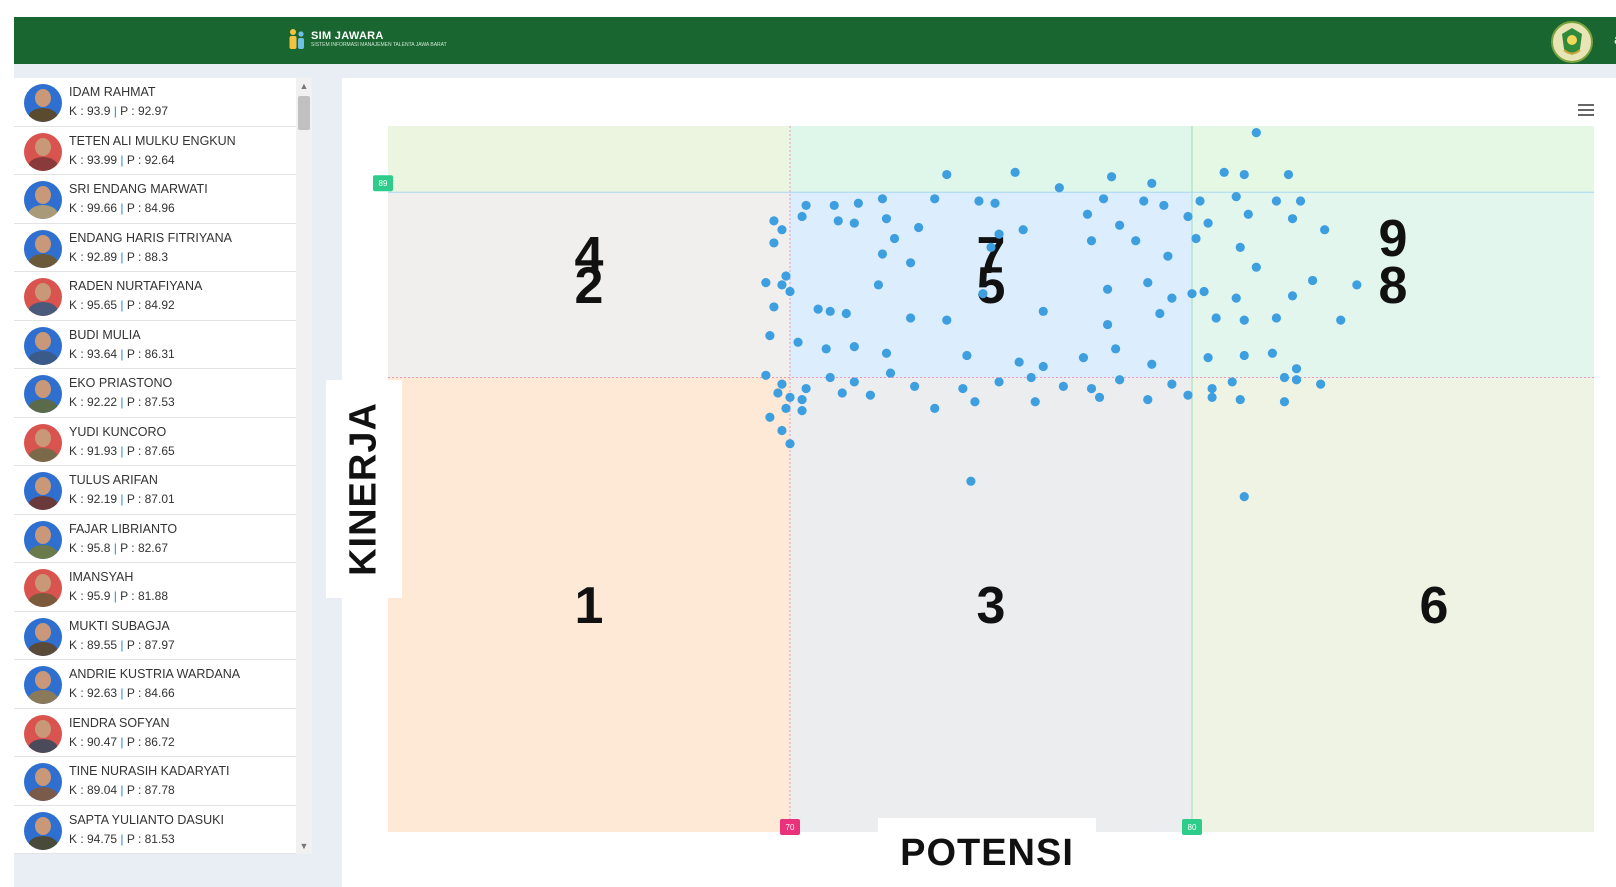 The height and width of the screenshot is (887, 1616). Describe the element at coordinates (987, 849) in the screenshot. I see `x-axis-title: POTENSI` at that location.